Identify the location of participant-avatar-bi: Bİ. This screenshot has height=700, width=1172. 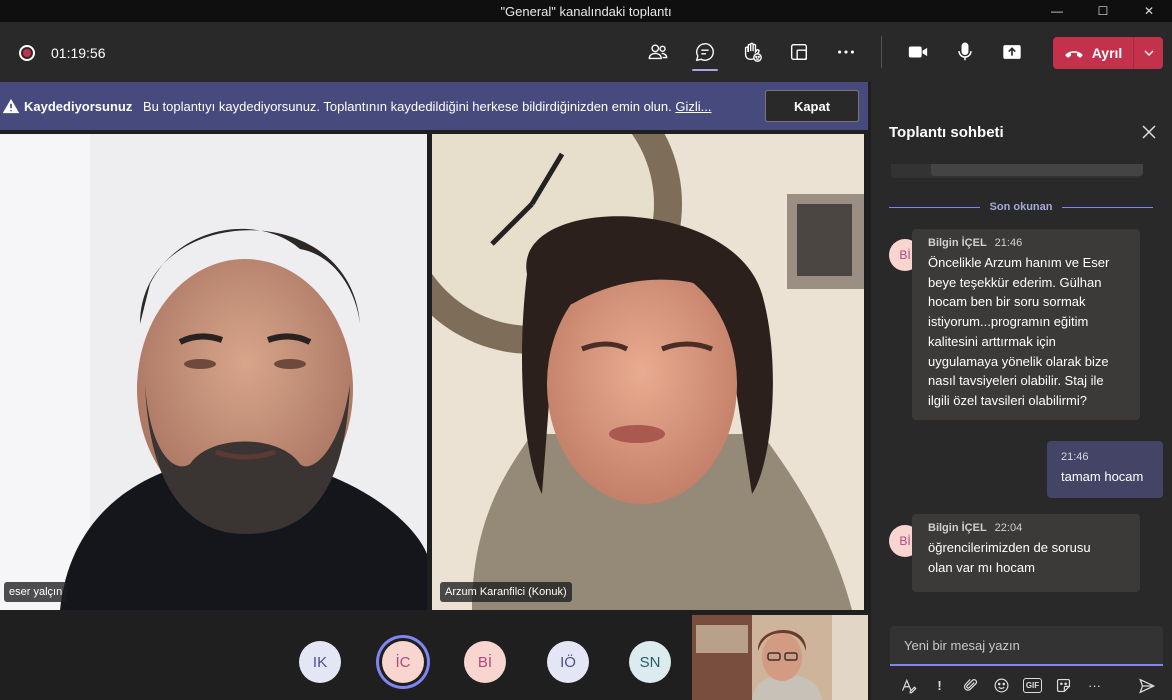
(485, 662).